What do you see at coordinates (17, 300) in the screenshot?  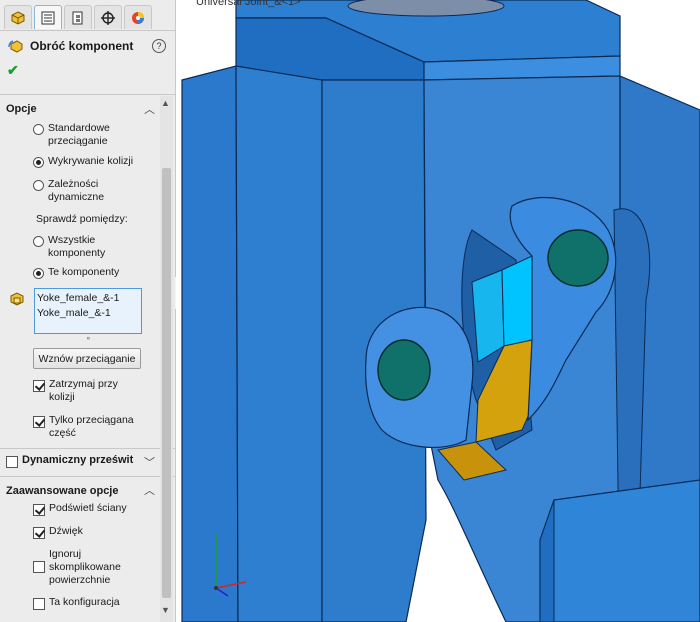 I see `components-icon` at bounding box center [17, 300].